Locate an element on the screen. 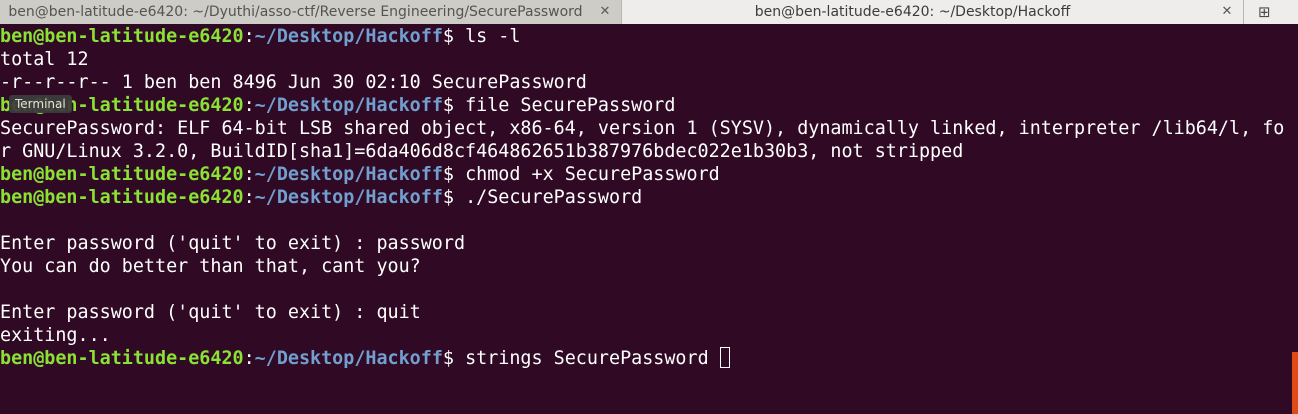 This screenshot has height=414, width=1298. command-text: file SecurePassword is located at coordinates (570, 105).